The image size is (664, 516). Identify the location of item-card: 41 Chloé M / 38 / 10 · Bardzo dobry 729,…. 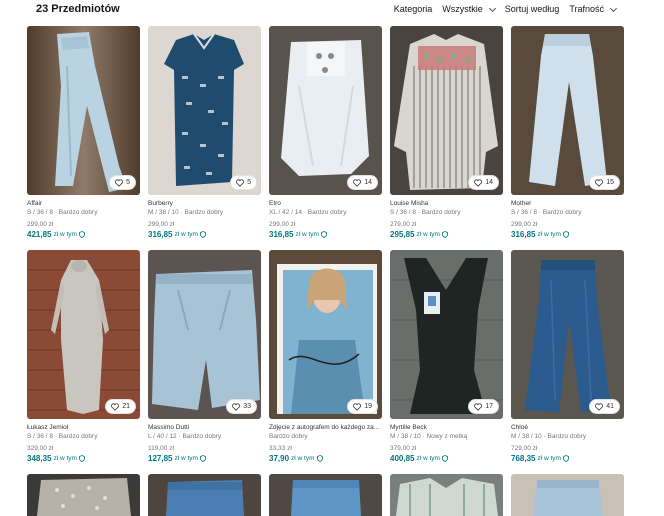
(567, 362).